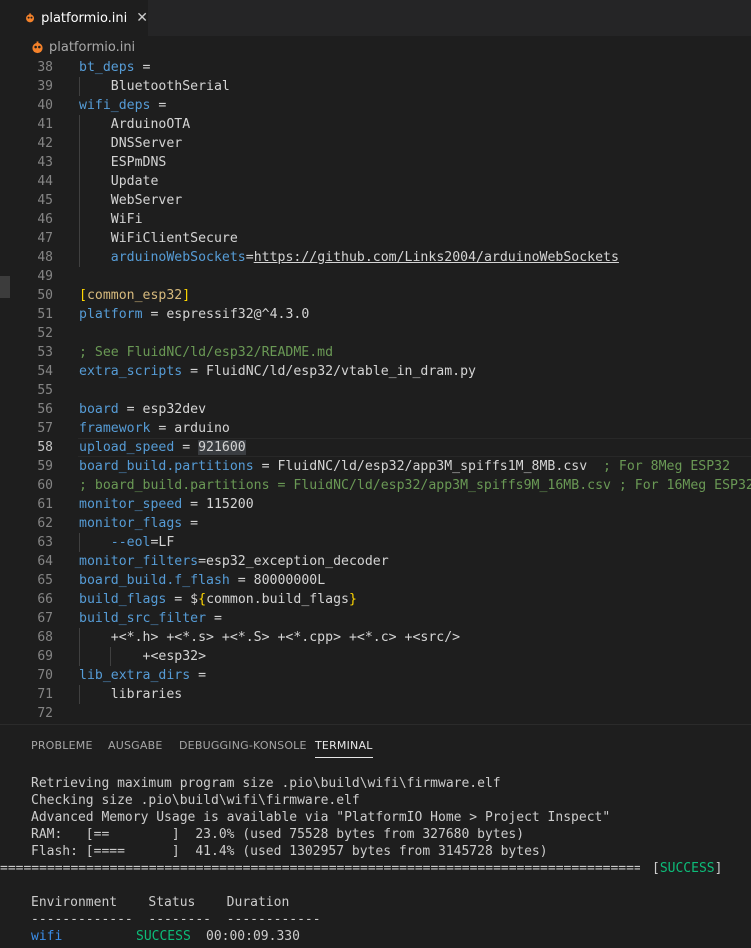 The height and width of the screenshot is (948, 751). Describe the element at coordinates (375, 181) in the screenshot. I see `code-line: 44 Update` at that location.